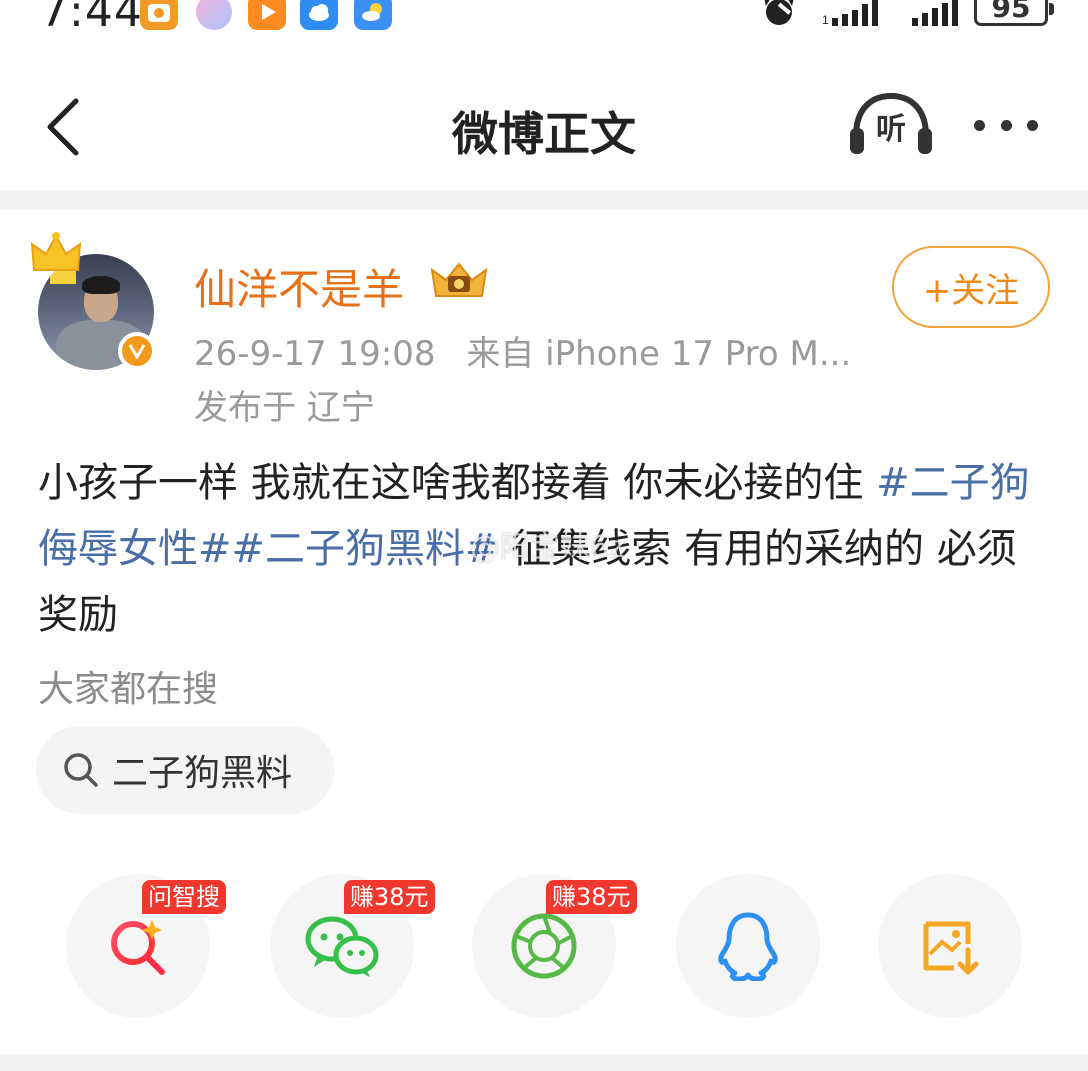  I want to click on post-location: 发布于 辽宁, so click(284, 408).